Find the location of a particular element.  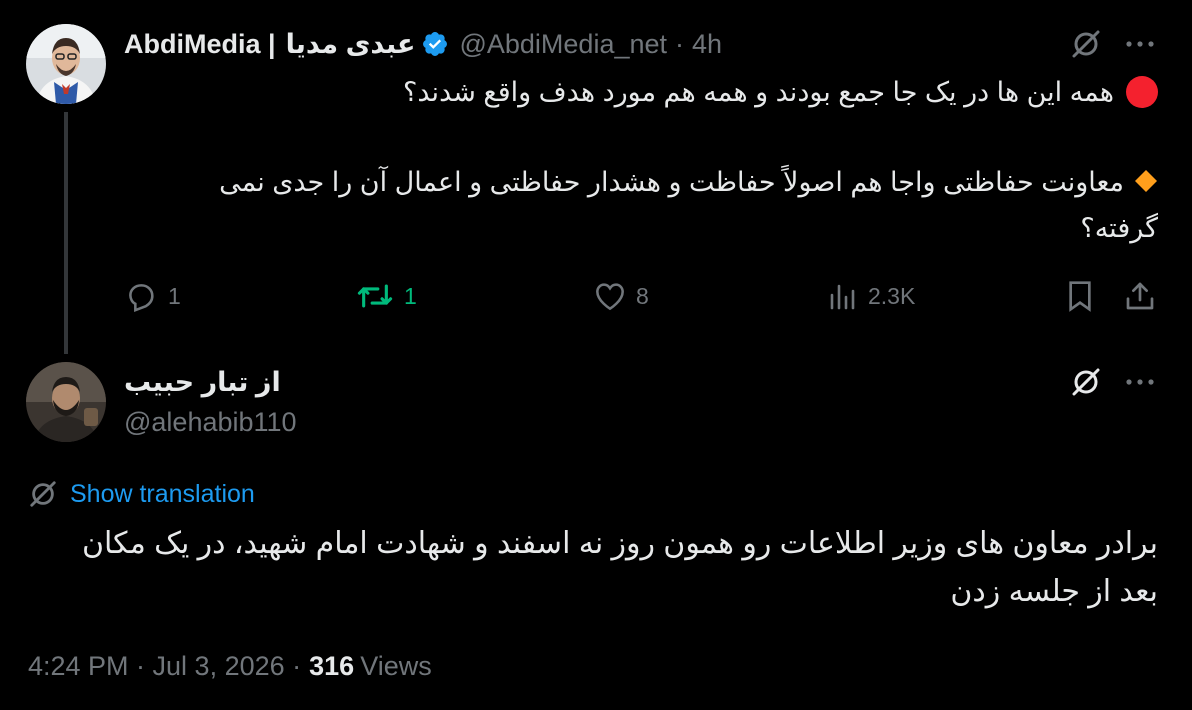

reply-button: 1 is located at coordinates (152, 296).